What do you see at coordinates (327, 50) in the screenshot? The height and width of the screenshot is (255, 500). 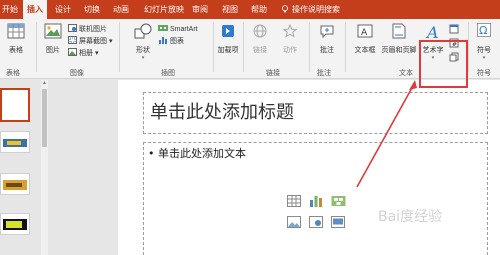 I see `comment-label: 批注` at bounding box center [327, 50].